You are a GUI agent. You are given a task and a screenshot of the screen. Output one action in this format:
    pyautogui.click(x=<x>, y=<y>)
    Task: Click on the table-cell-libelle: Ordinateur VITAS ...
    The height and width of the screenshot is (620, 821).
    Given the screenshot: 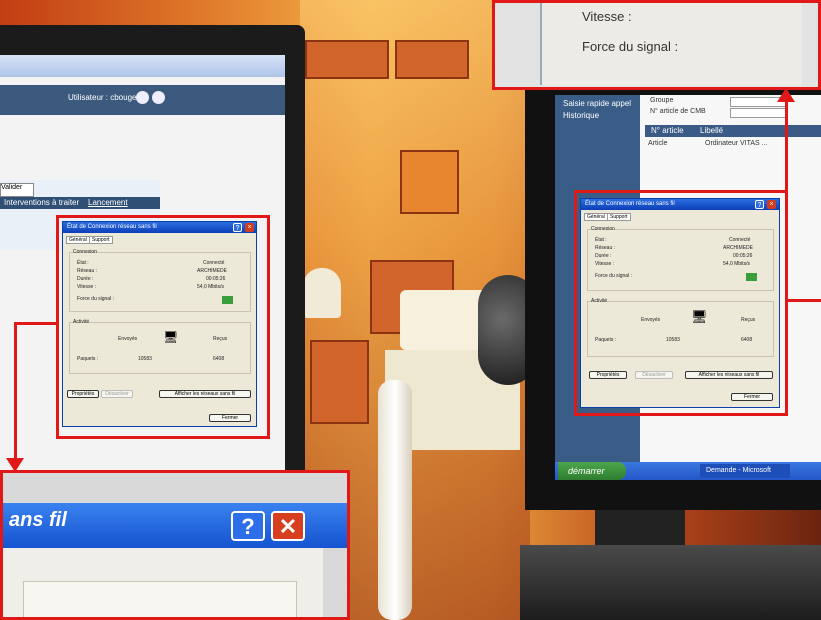 What is the action you would take?
    pyautogui.click(x=736, y=143)
    